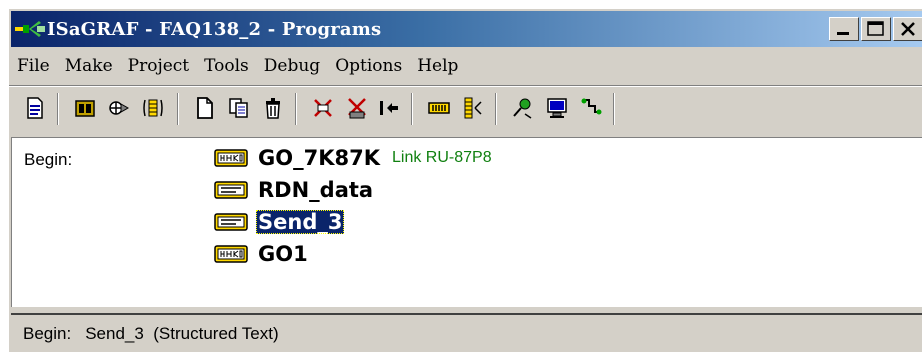 The image size is (922, 352). What do you see at coordinates (465, 86) in the screenshot?
I see `menu-separator` at bounding box center [465, 86].